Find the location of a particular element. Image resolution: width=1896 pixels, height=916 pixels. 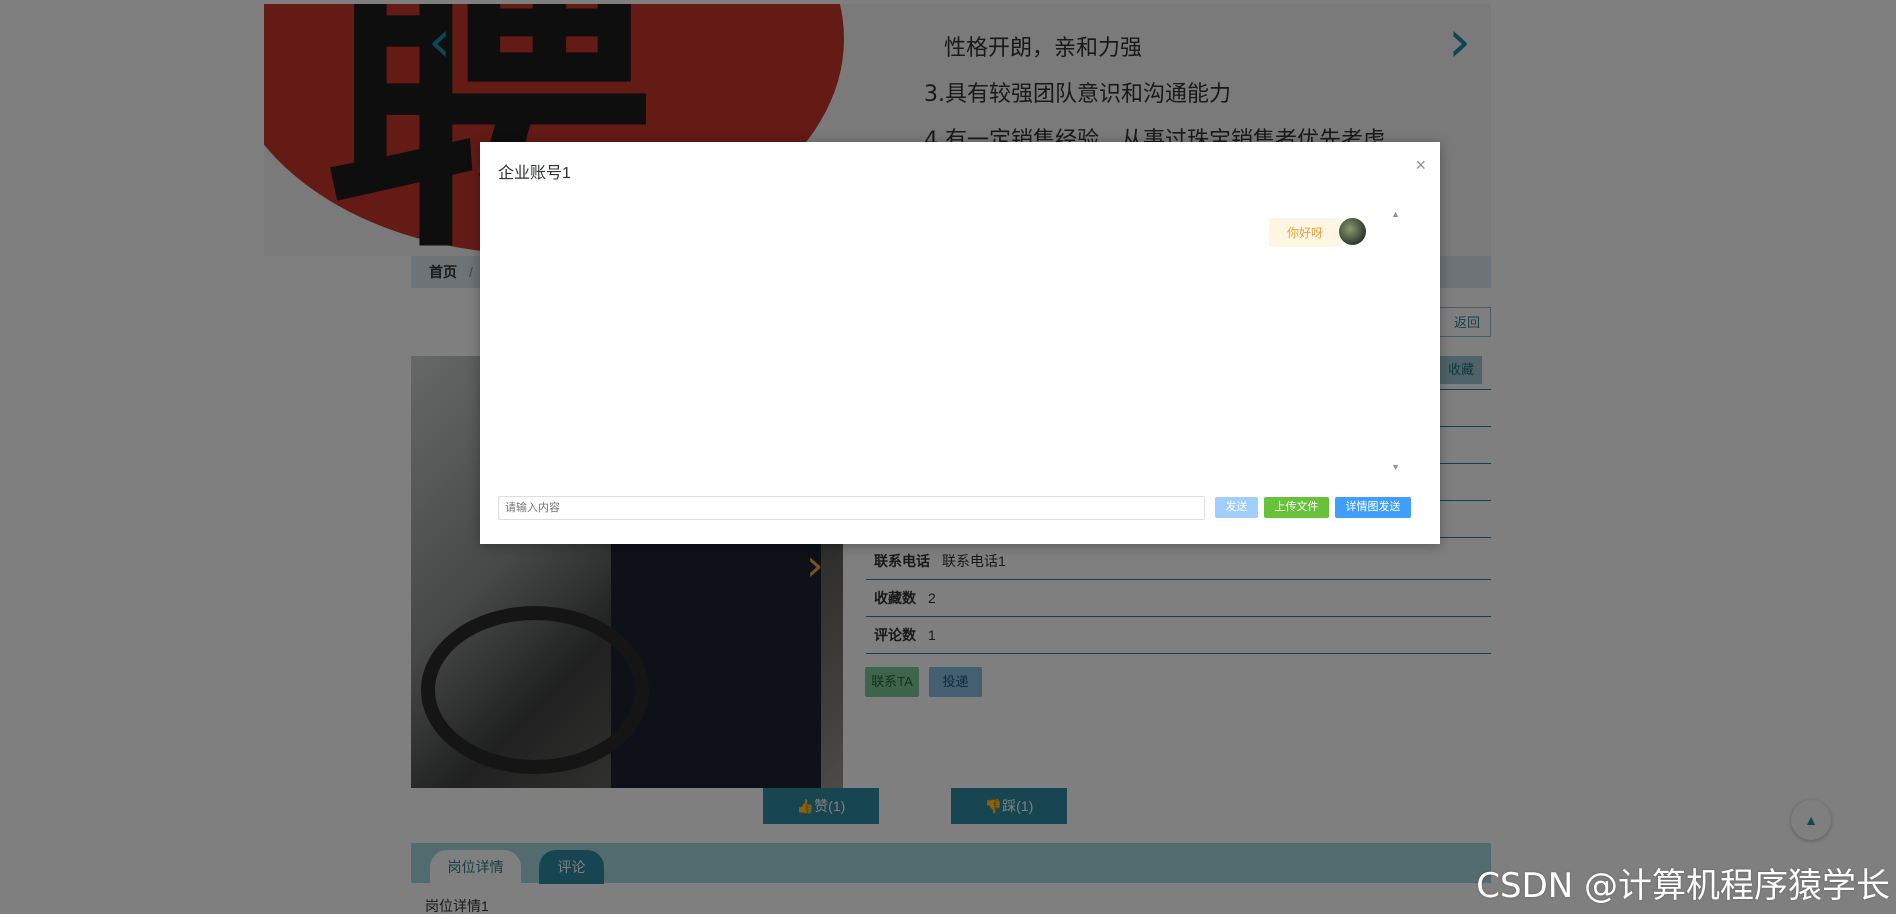

detail-image-send-button: 详情图发送 is located at coordinates (1373, 507).